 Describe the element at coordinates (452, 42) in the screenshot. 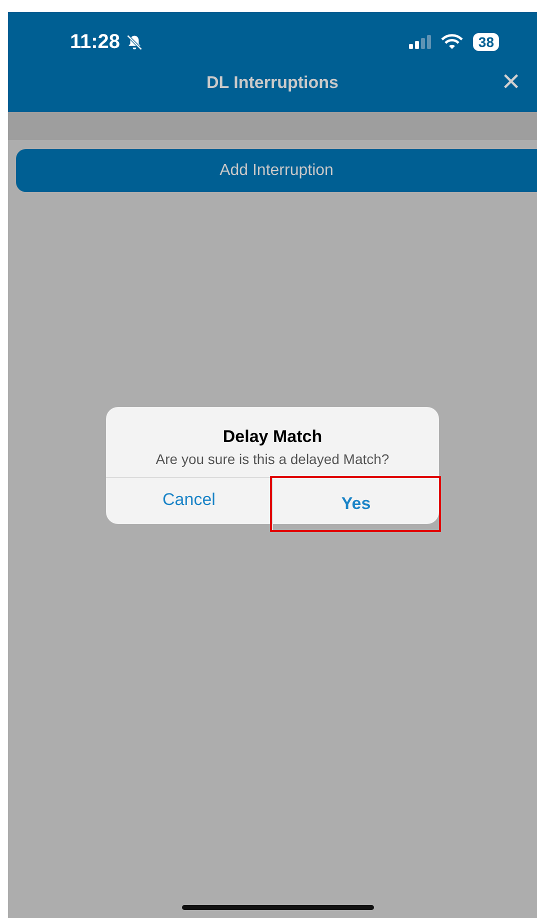

I see `wifi-icon` at that location.